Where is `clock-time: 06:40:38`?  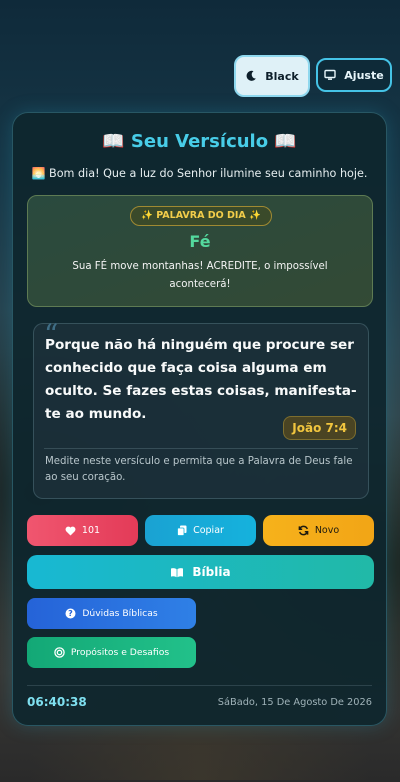
clock-time: 06:40:38 is located at coordinates (57, 702).